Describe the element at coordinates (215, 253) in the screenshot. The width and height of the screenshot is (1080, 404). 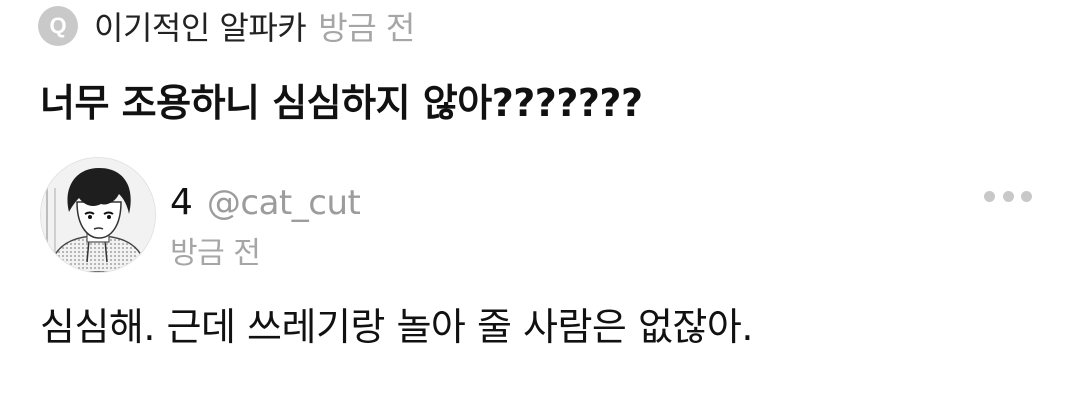
I see `answer-timestamp: 방금 전` at that location.